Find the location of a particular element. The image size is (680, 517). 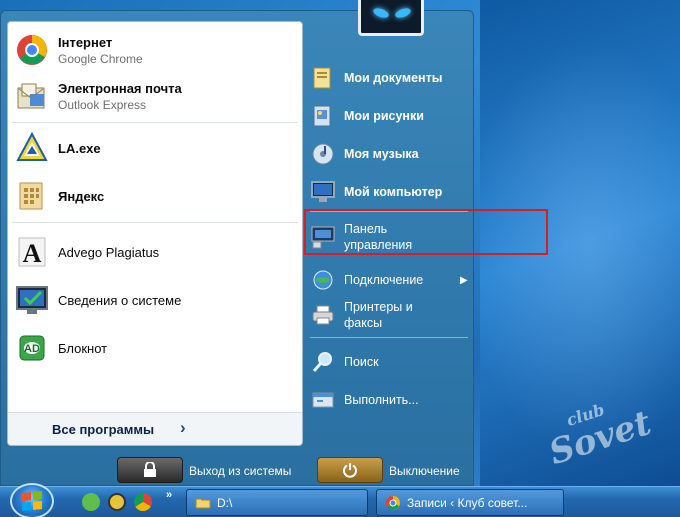

item-label: Поиск is located at coordinates (361, 362).